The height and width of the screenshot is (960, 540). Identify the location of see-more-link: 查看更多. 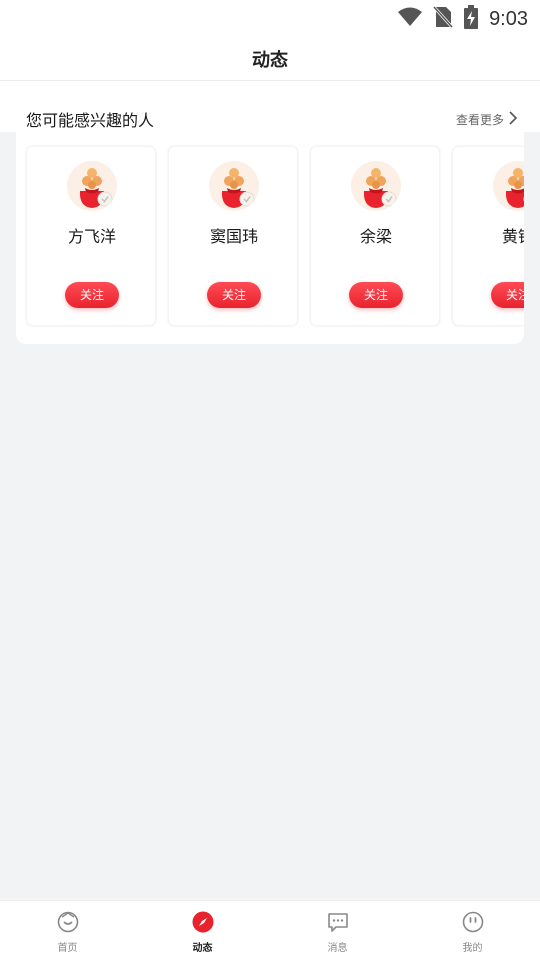
(486, 119).